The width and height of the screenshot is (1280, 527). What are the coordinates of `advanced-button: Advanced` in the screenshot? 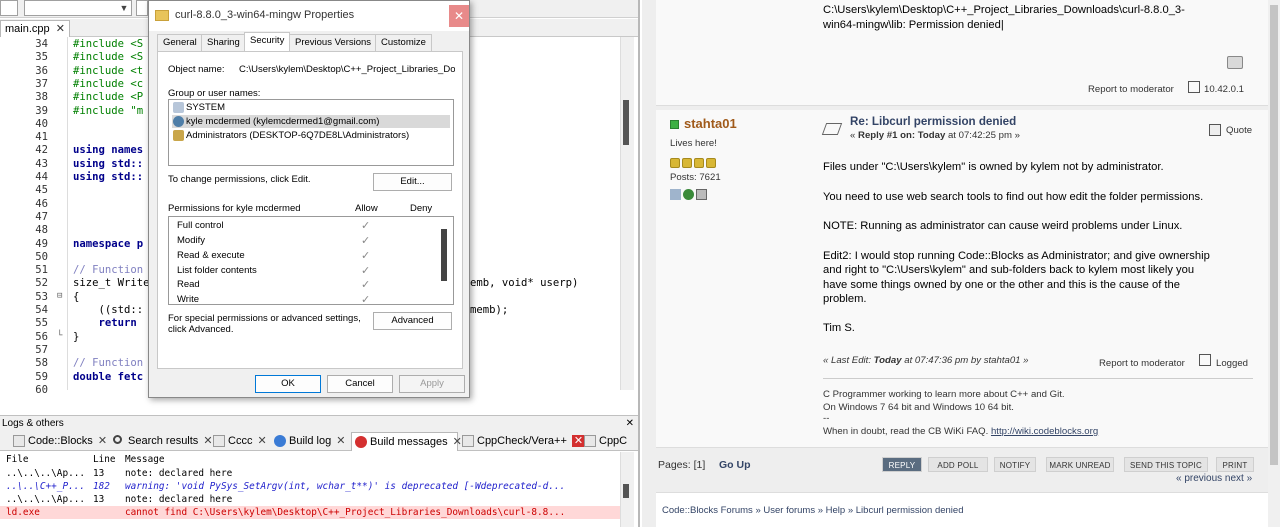 It's located at (412, 321).